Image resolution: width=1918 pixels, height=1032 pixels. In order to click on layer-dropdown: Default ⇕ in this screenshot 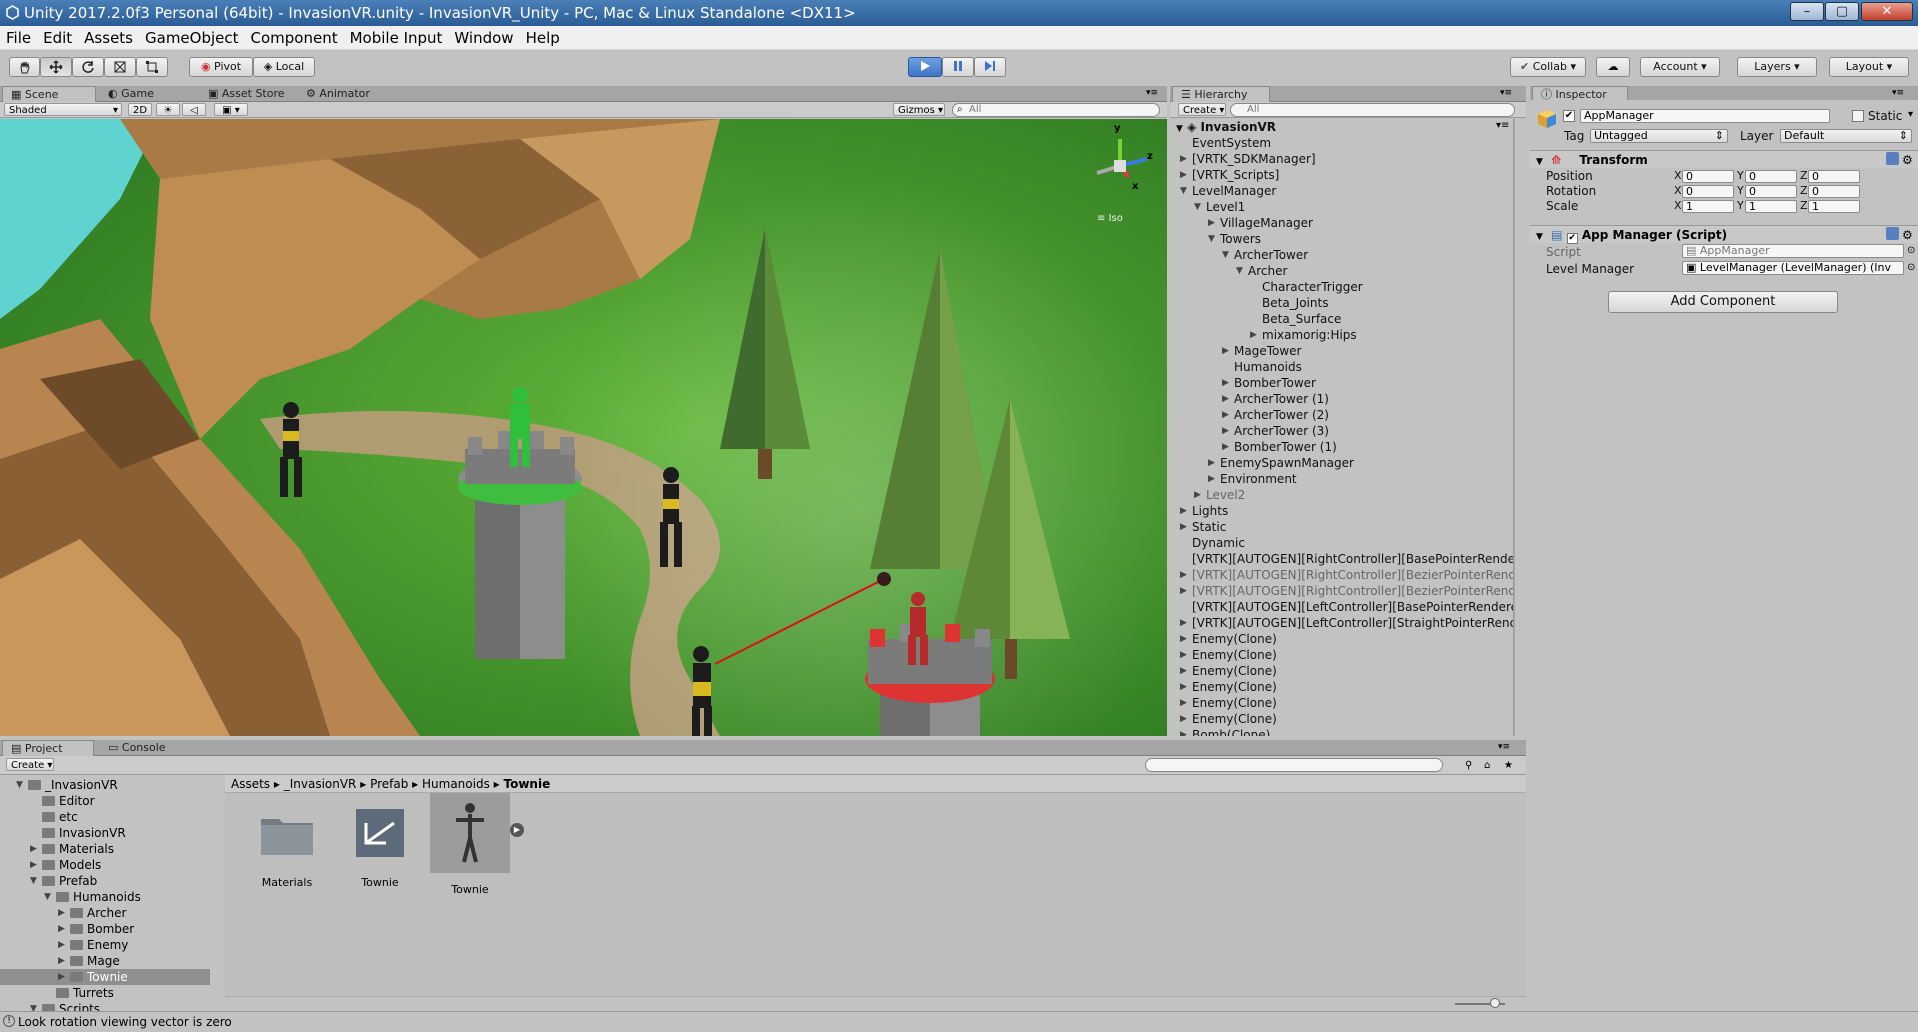, I will do `click(1846, 136)`.